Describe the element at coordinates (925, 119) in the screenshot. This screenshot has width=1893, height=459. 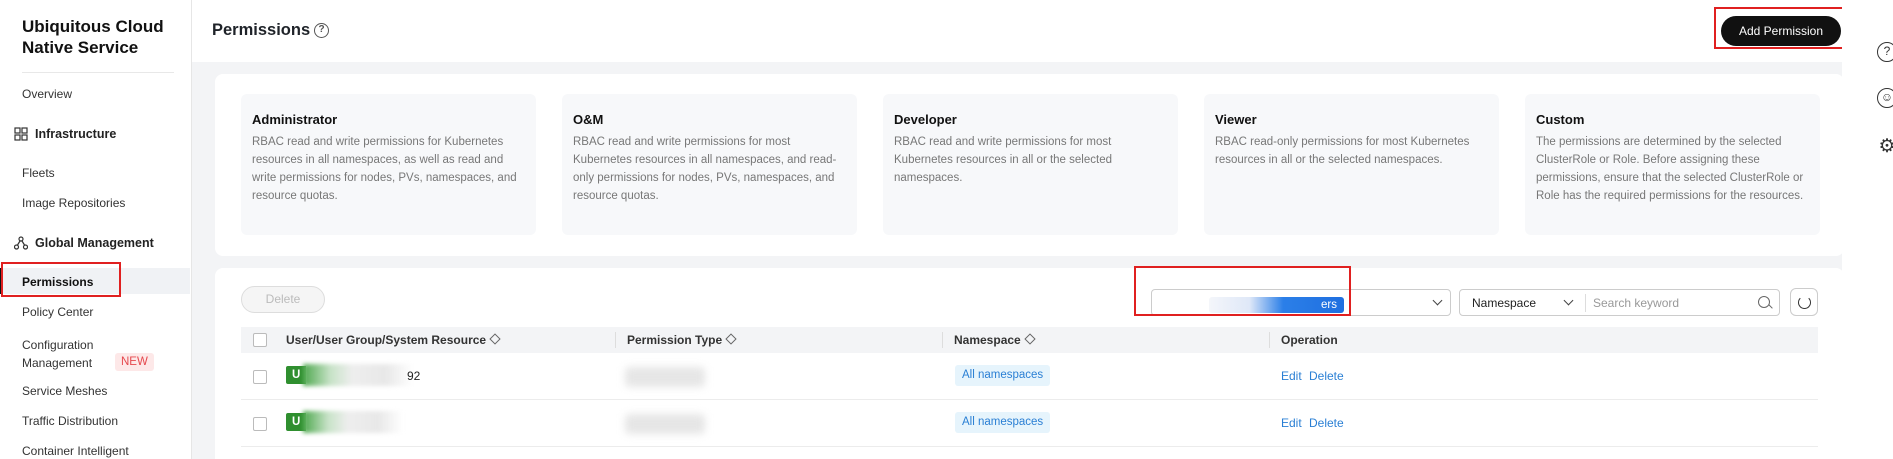
I see `card-title: Developer` at that location.